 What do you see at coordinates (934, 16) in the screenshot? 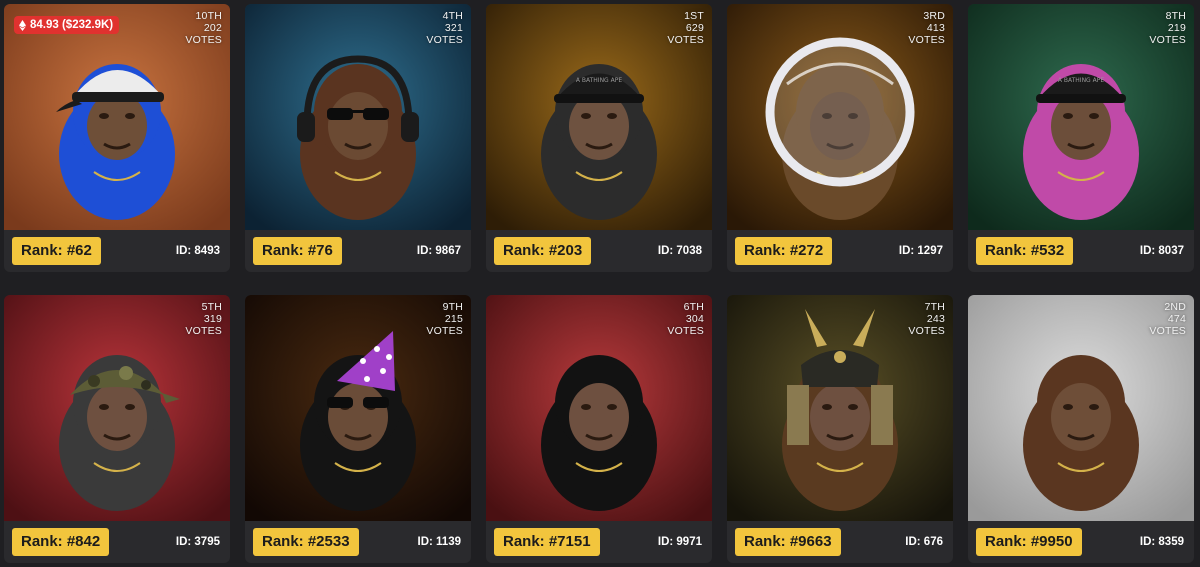
I see `vote-place: 3RD` at bounding box center [934, 16].